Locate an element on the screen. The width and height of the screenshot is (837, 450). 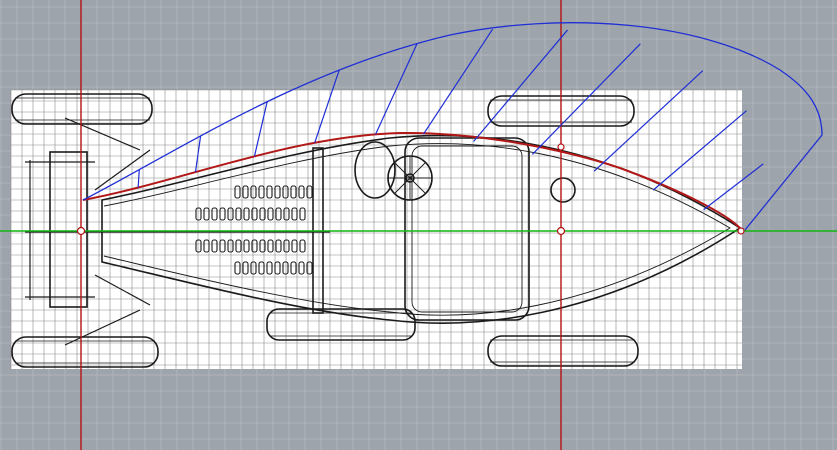
curve-control-point is located at coordinates (561, 147).